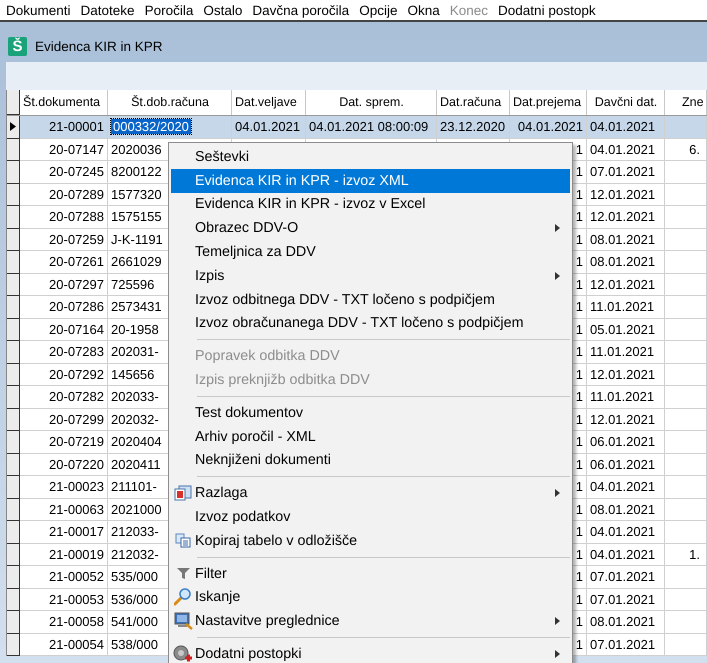 The width and height of the screenshot is (707, 663). What do you see at coordinates (170, 102) in the screenshot?
I see `column-header: Št.dob.računa` at bounding box center [170, 102].